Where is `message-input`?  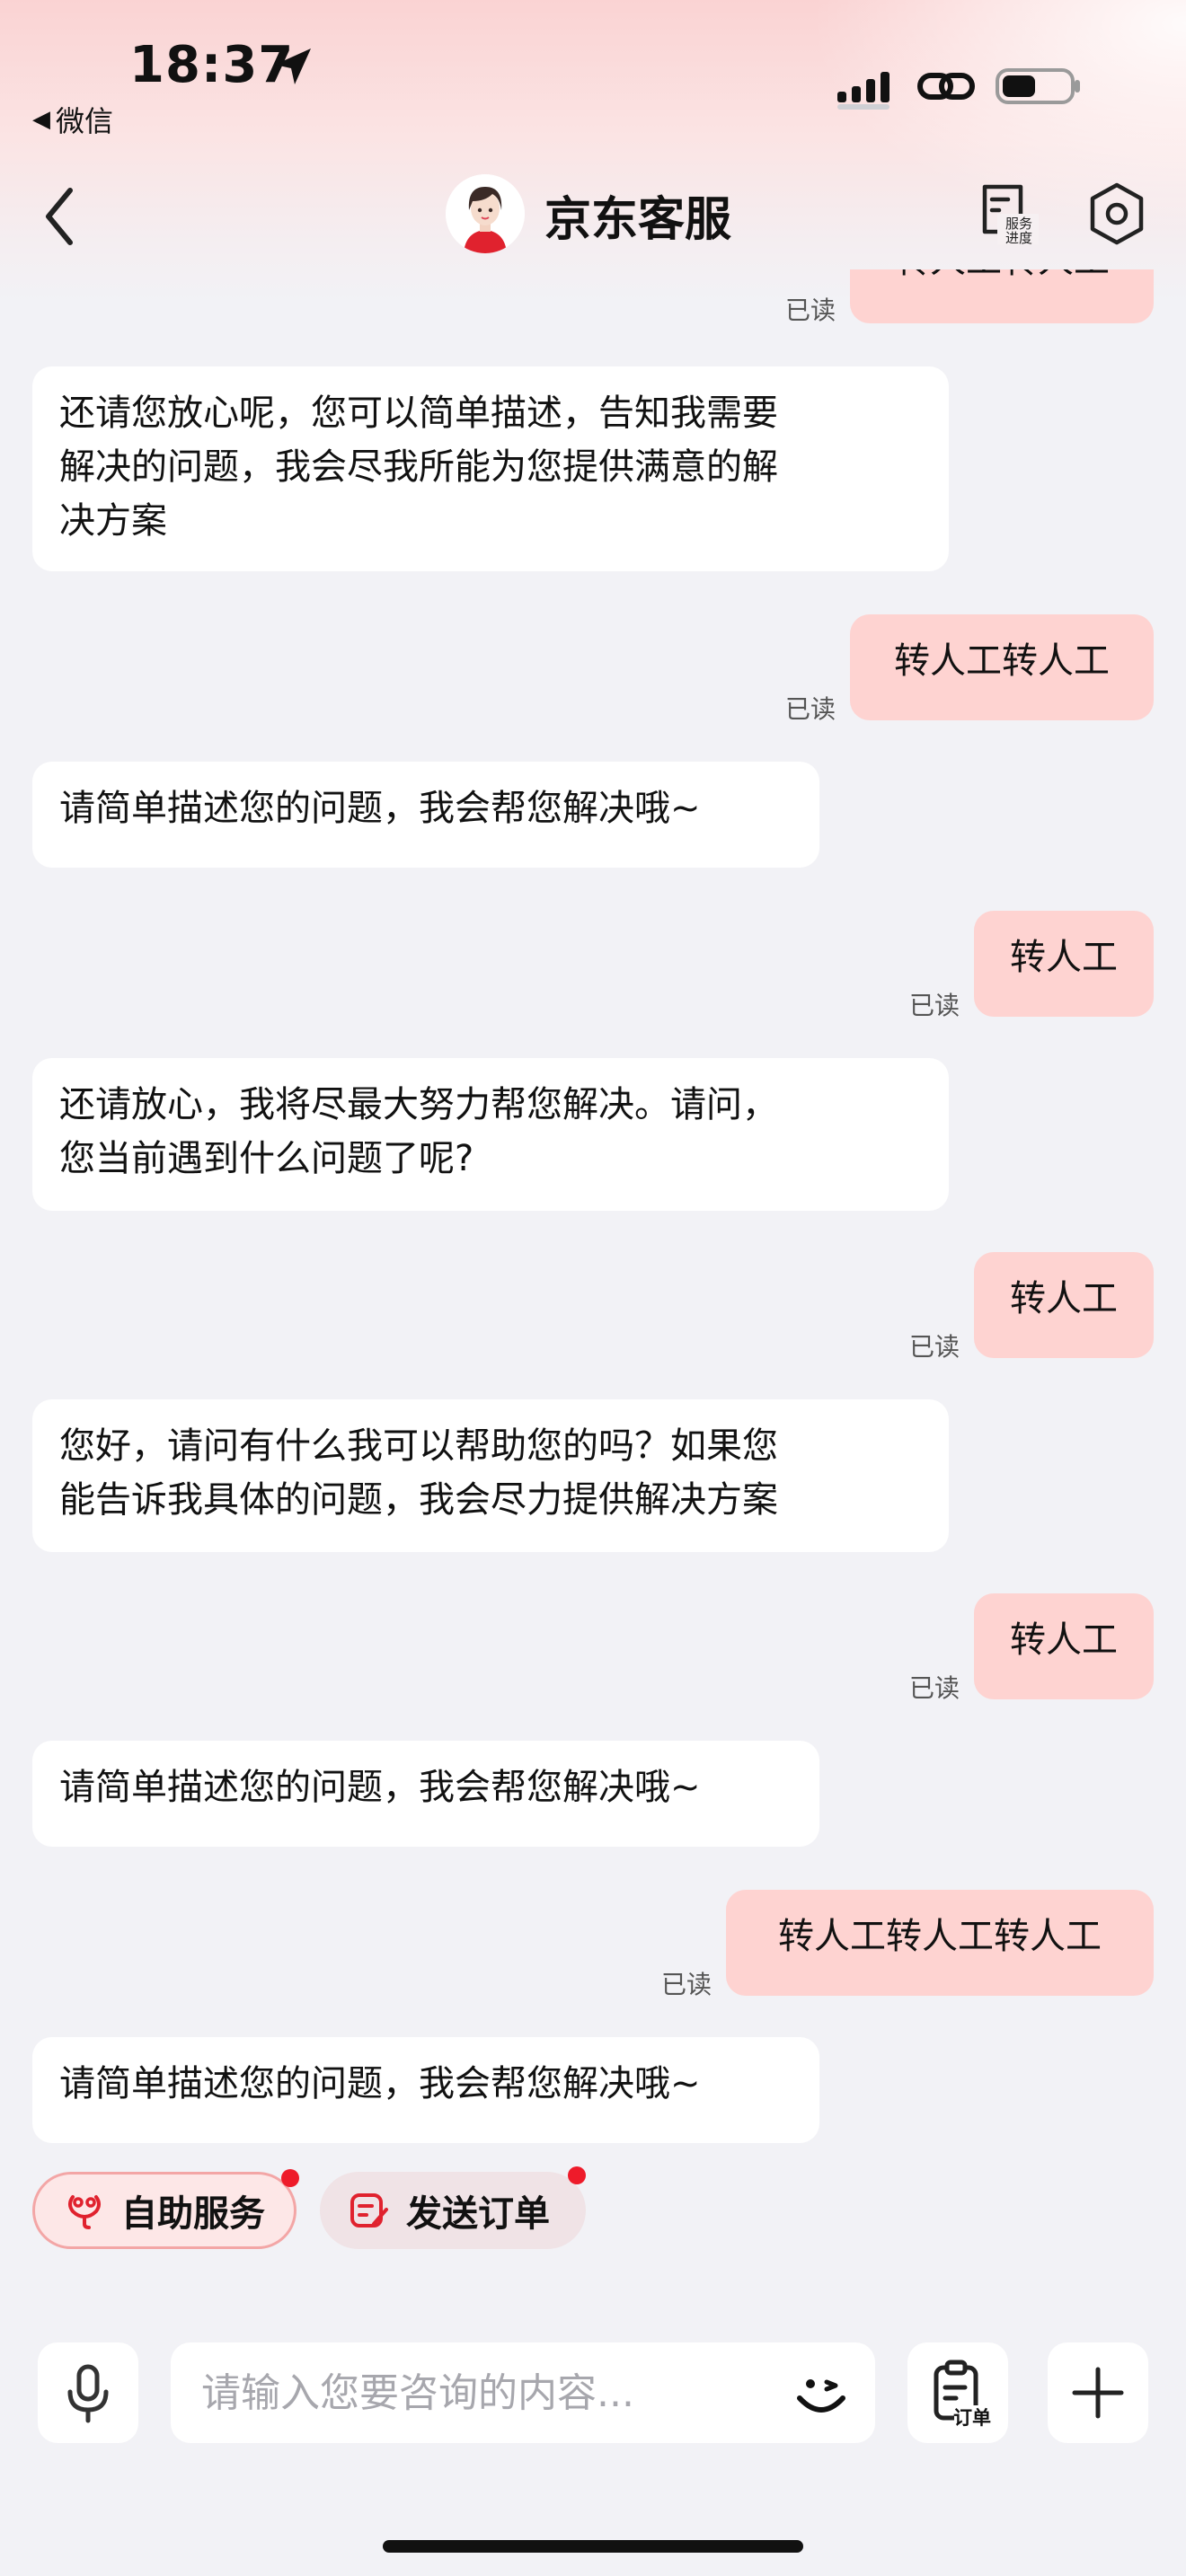 message-input is located at coordinates (479, 2392).